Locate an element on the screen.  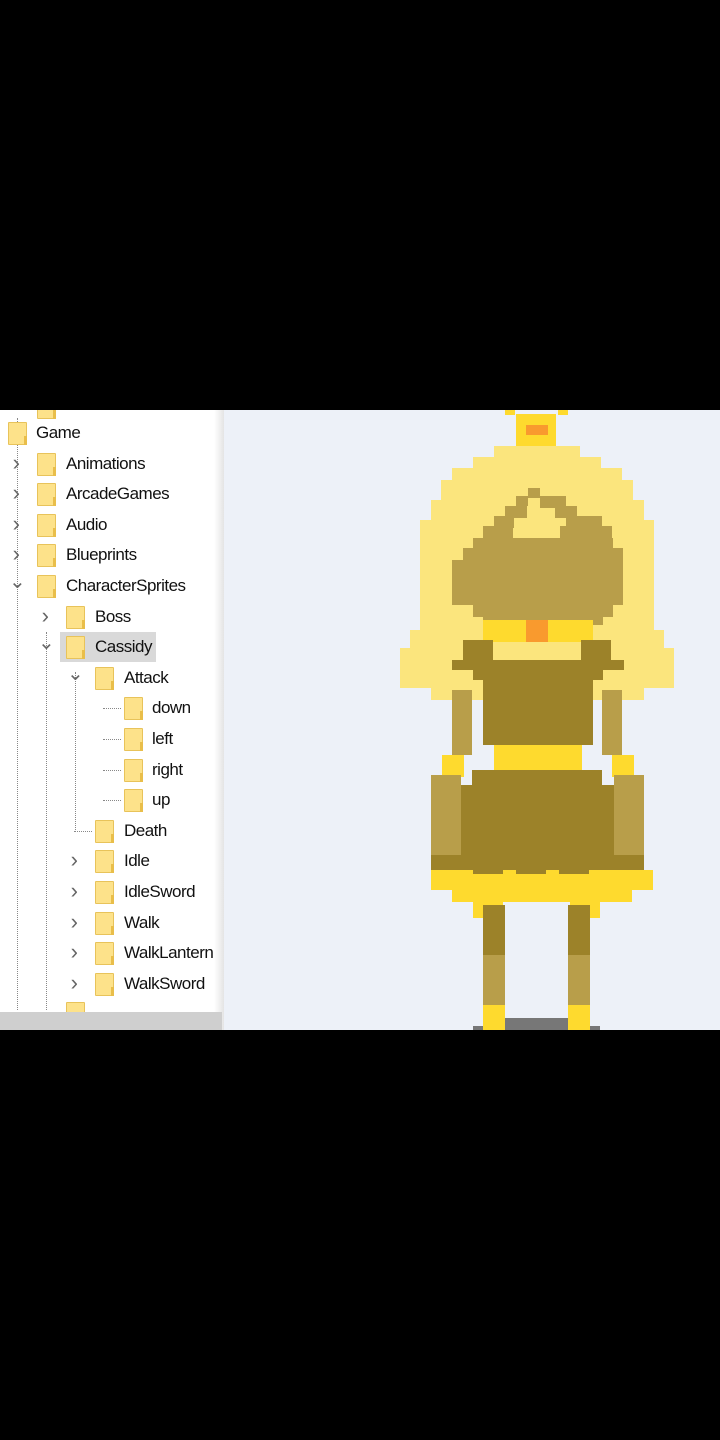
tree-item-label: WalkSword is located at coordinates (164, 983).